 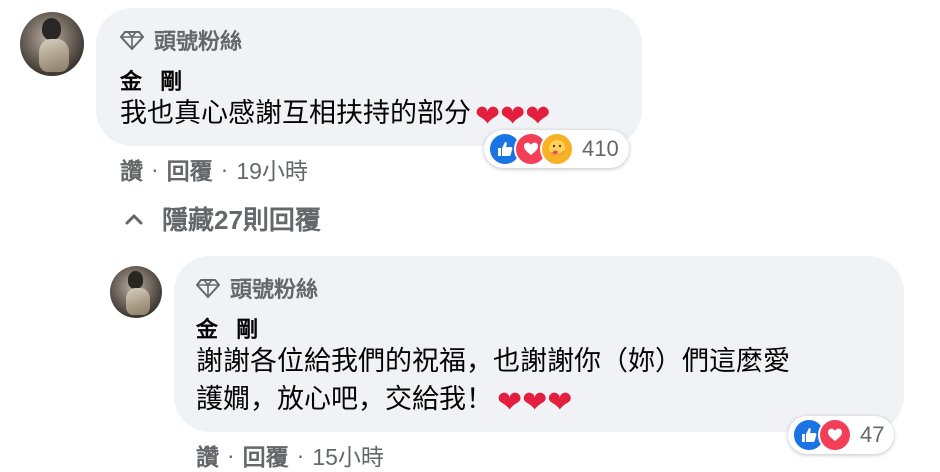 I want to click on timestamp: 19小時, so click(x=272, y=169).